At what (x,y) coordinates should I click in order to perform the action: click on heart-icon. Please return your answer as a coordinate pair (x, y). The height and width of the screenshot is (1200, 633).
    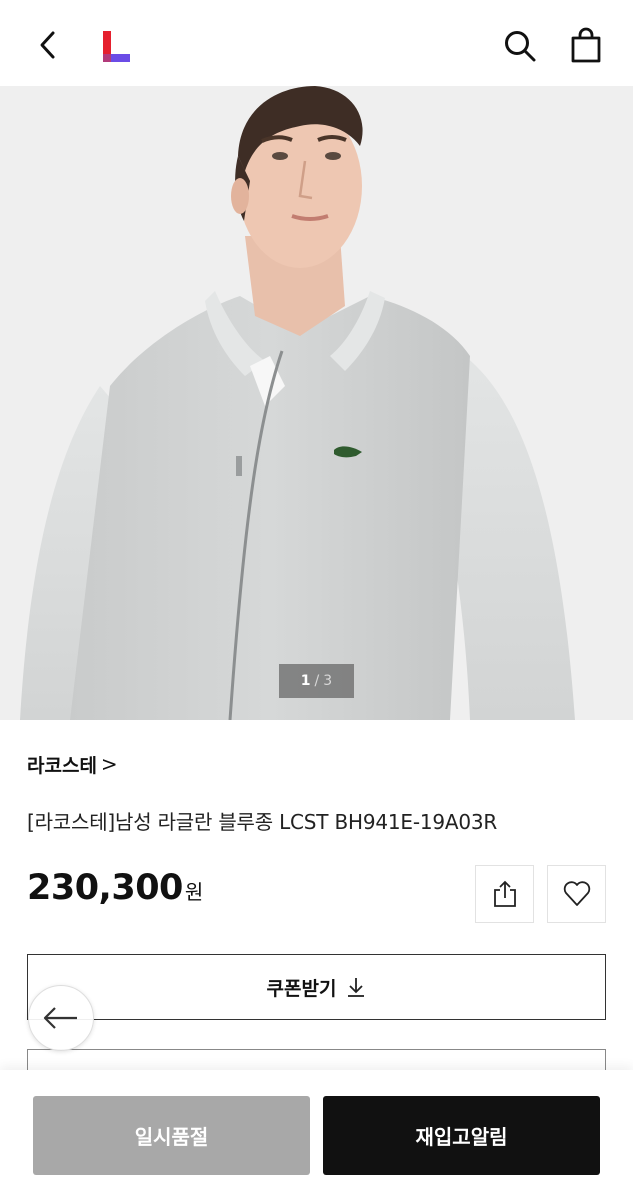
    Looking at the image, I should click on (576, 893).